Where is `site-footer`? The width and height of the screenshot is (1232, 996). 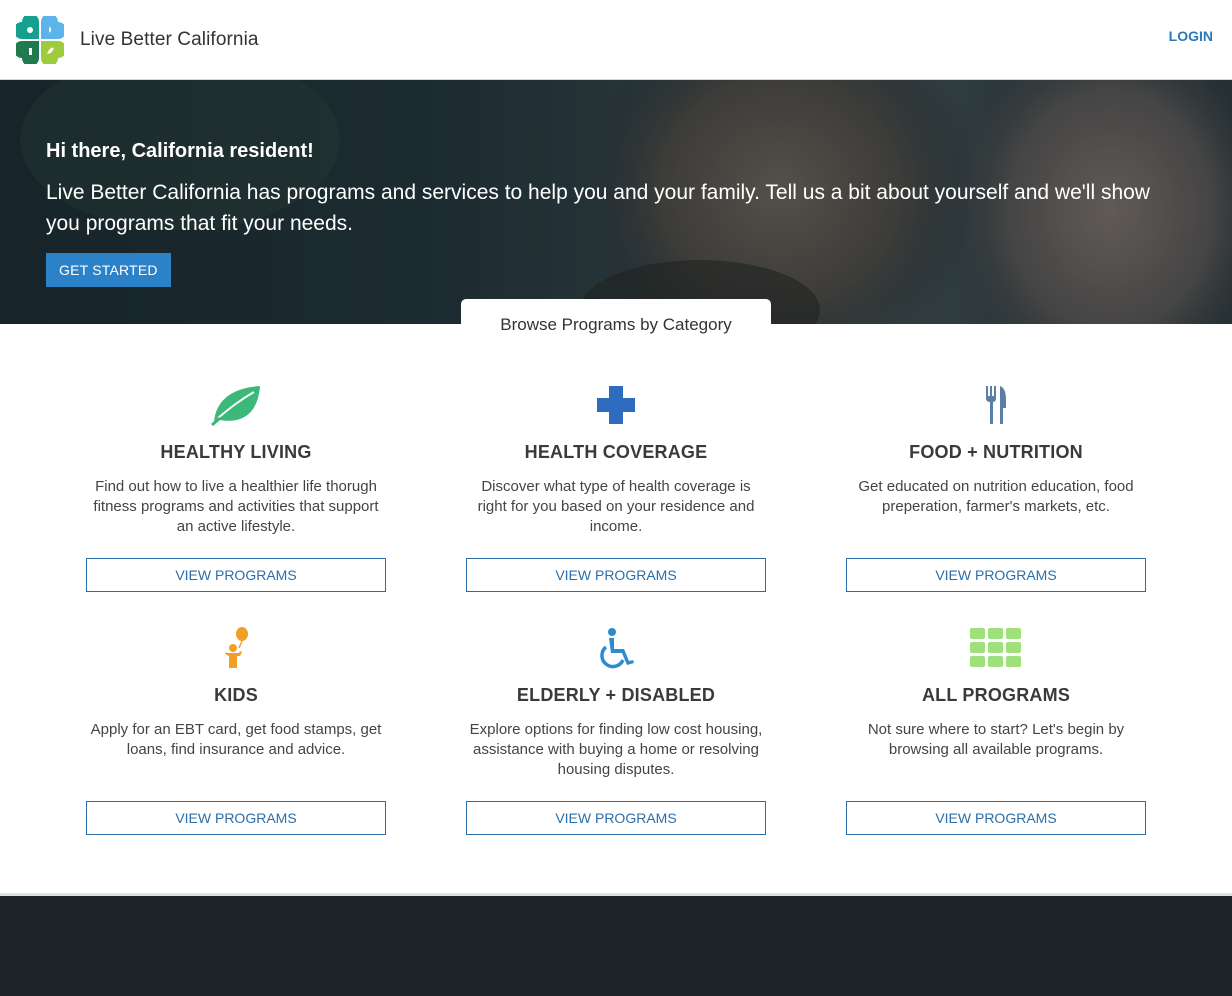
site-footer is located at coordinates (616, 946).